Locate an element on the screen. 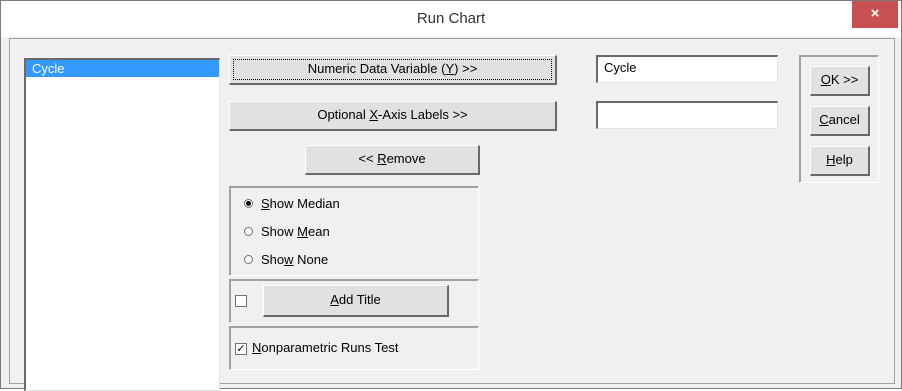  show-median-option: Show Median is located at coordinates (292, 204).